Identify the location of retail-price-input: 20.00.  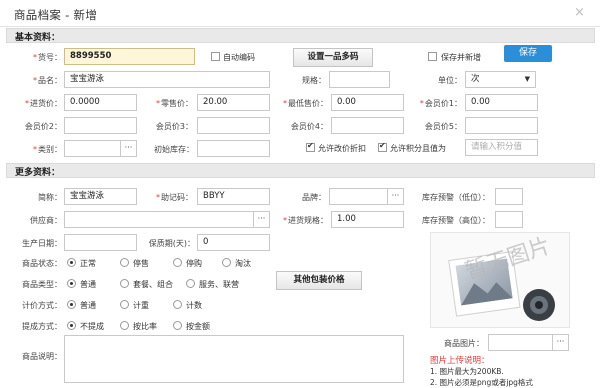
(233, 102).